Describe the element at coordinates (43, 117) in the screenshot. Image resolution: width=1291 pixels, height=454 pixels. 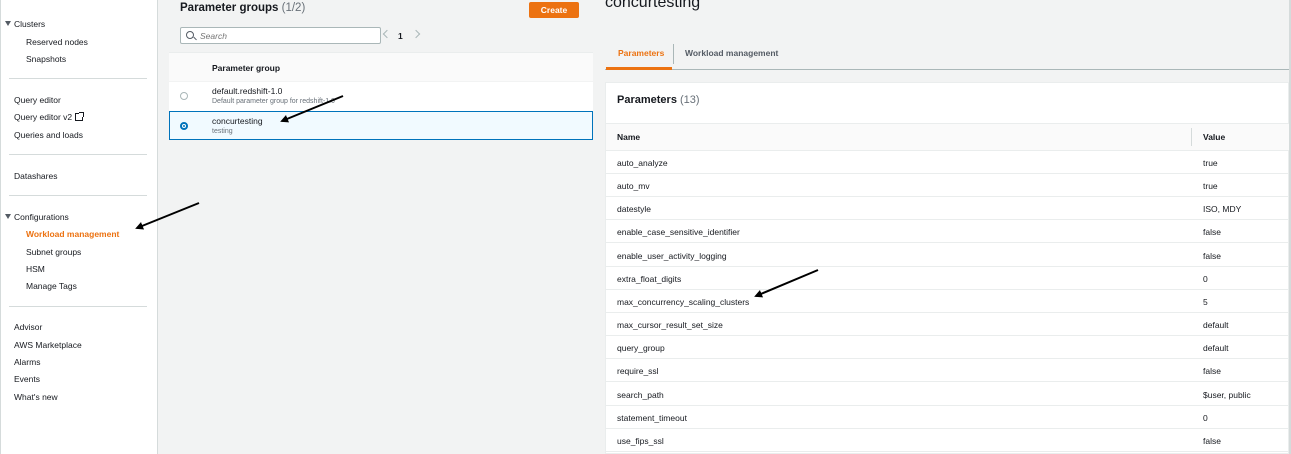
I see `query-editor-v2-label: Query editor v2` at that location.